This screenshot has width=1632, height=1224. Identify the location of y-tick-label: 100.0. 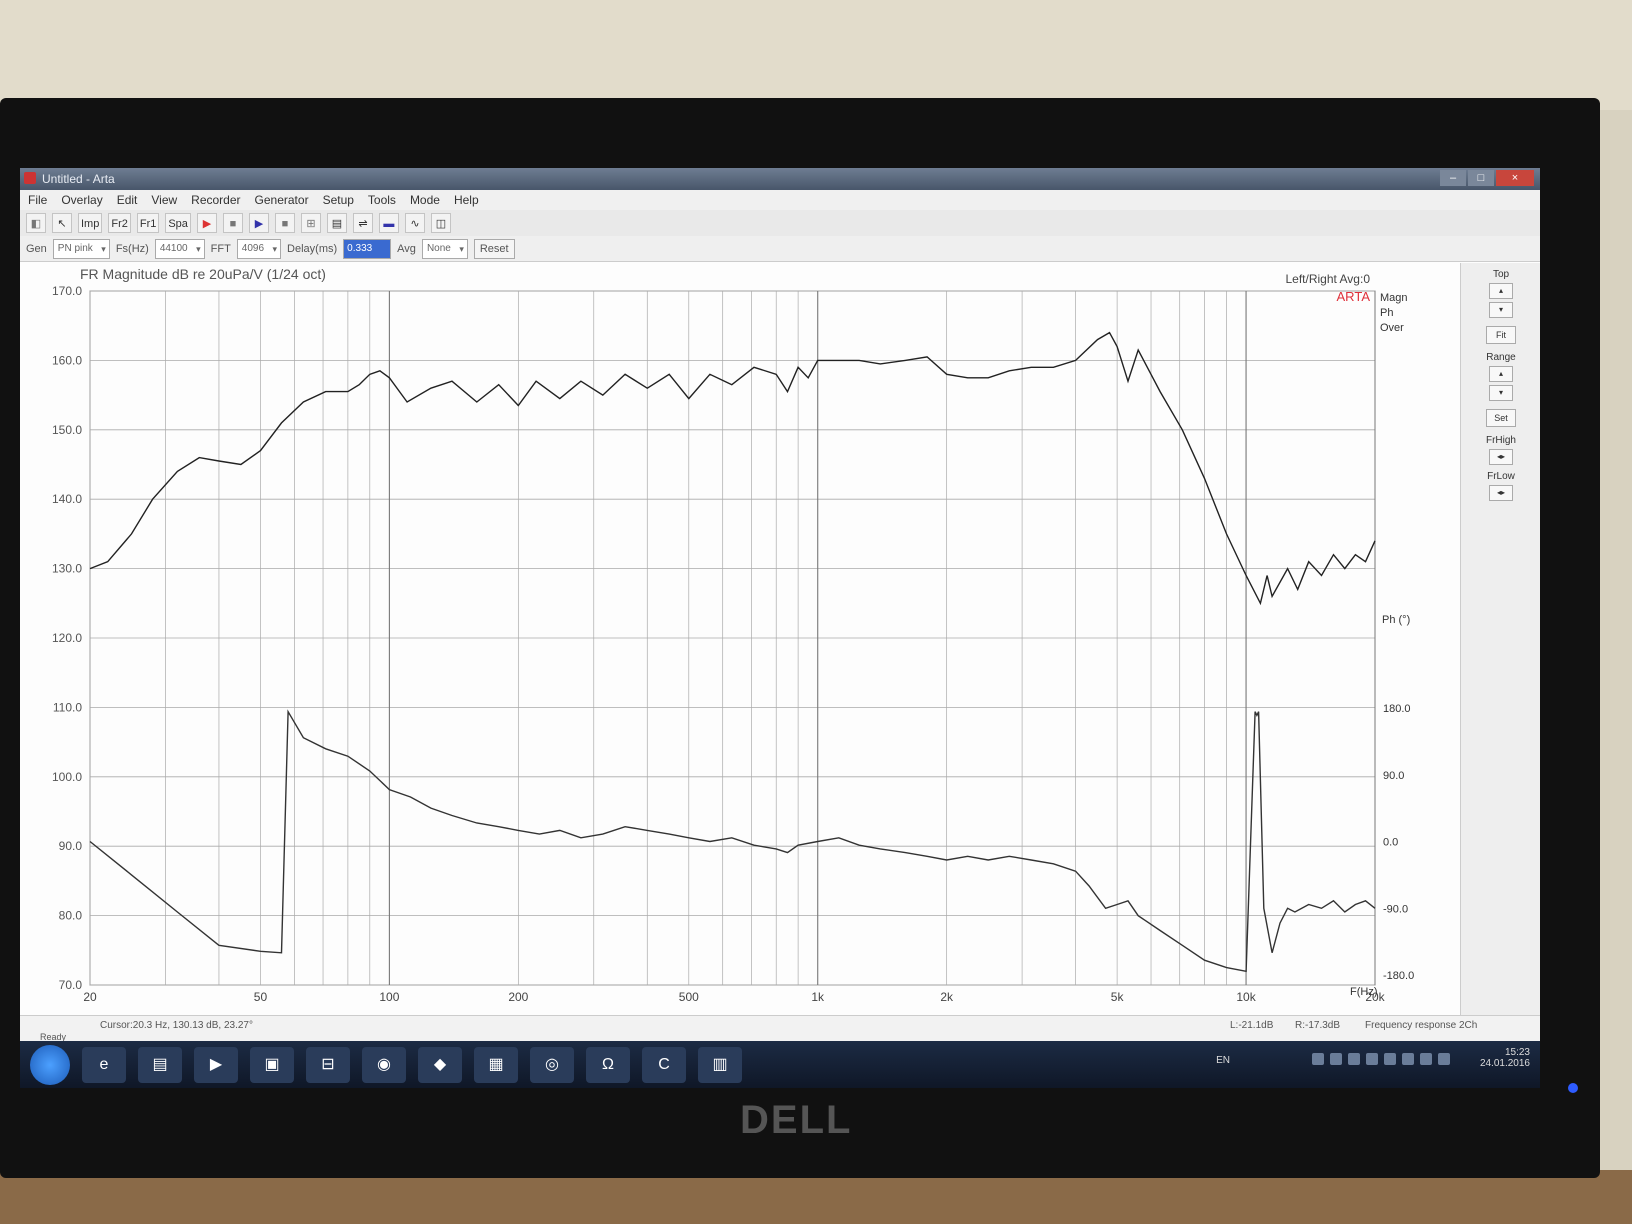
(67, 777).